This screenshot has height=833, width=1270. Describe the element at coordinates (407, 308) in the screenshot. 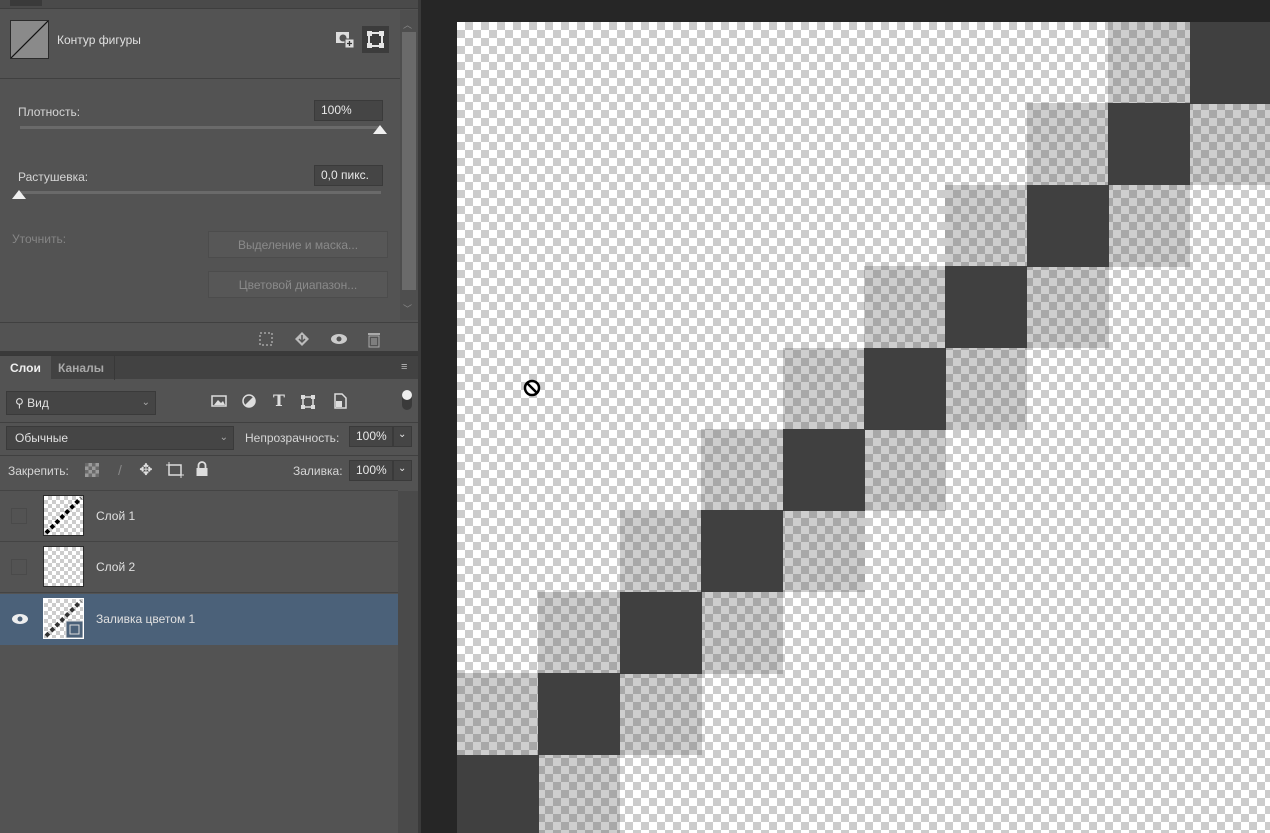

I see `scroll-down-icon: ﹀` at that location.